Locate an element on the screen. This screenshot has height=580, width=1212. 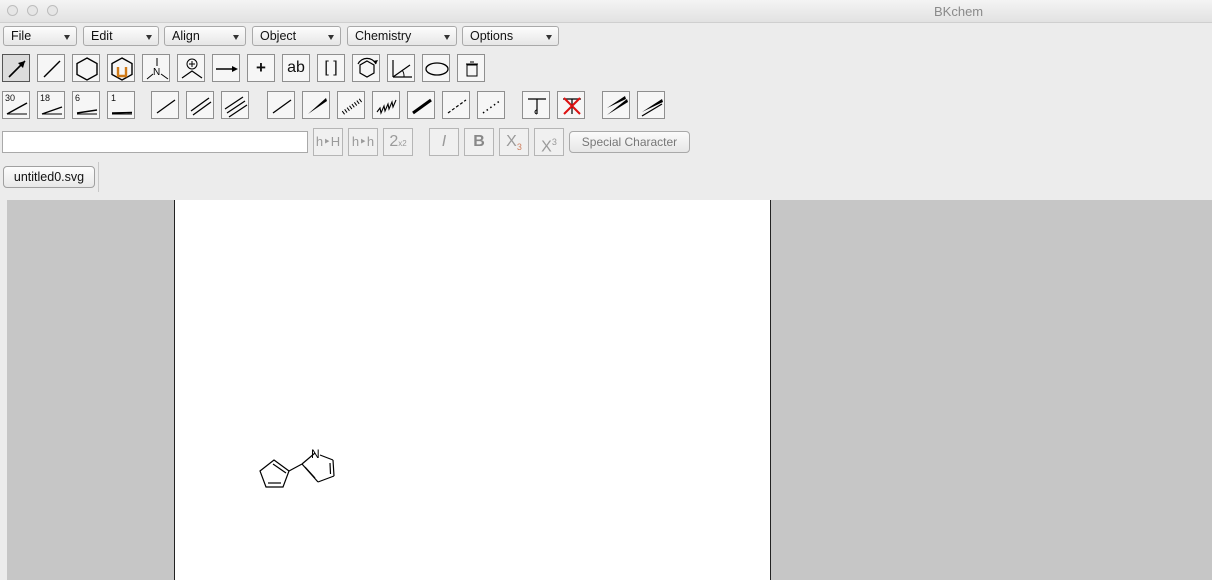
angle-1-button: 1 is located at coordinates (121, 105).